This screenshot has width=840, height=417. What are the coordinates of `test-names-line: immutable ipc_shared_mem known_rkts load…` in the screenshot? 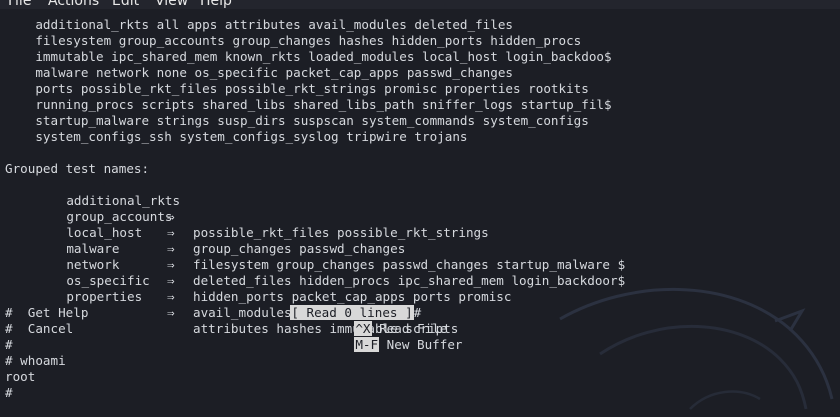 It's located at (308, 56).